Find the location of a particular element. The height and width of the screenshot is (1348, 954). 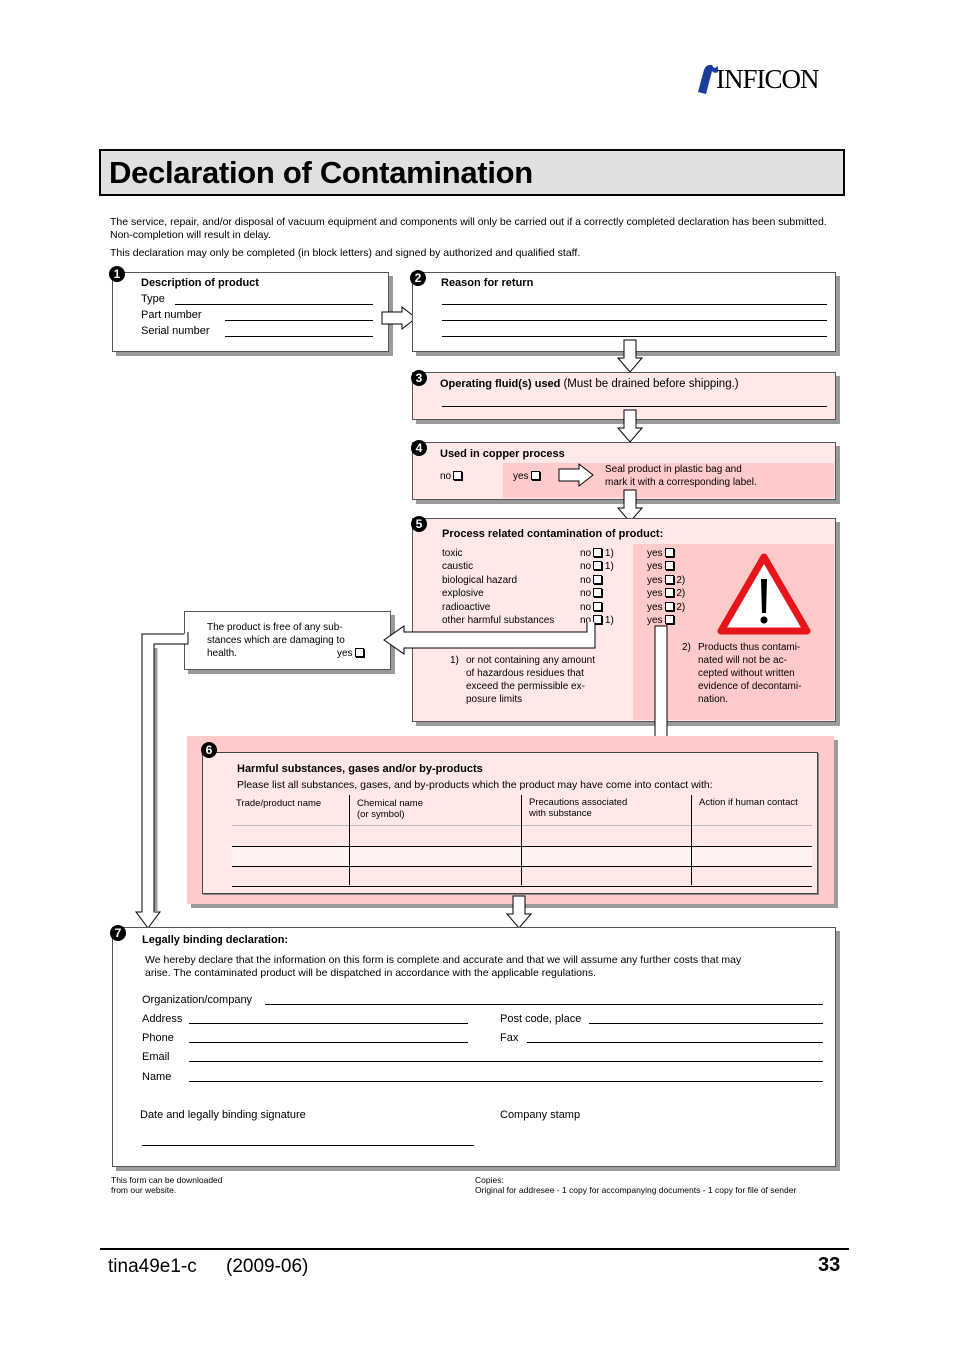

copper-instruction-line-2: mark it with a corresponding label. is located at coordinates (681, 482).